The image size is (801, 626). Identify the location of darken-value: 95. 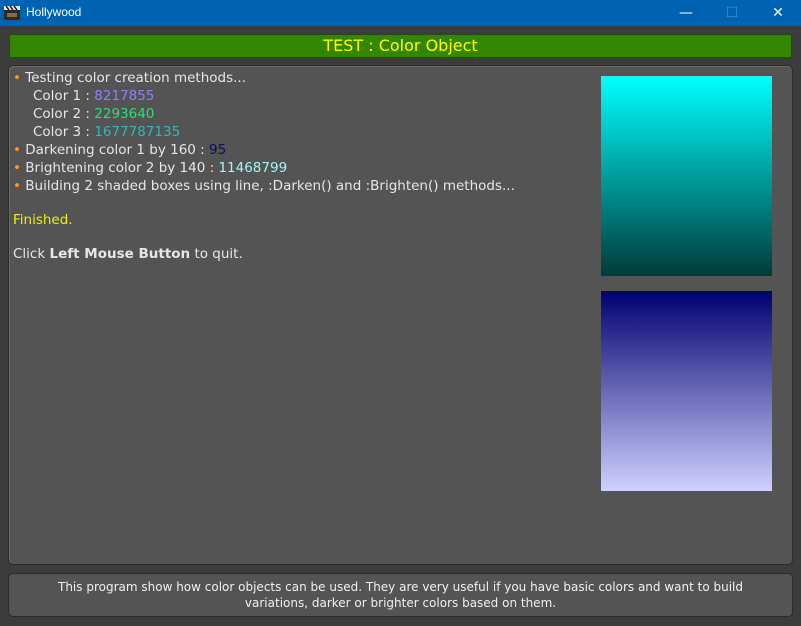
(218, 150).